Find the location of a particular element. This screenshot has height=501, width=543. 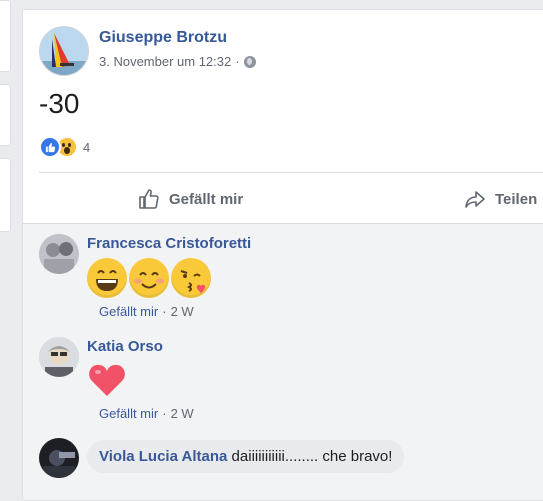

reactions-summary: 4 is located at coordinates (64, 147).